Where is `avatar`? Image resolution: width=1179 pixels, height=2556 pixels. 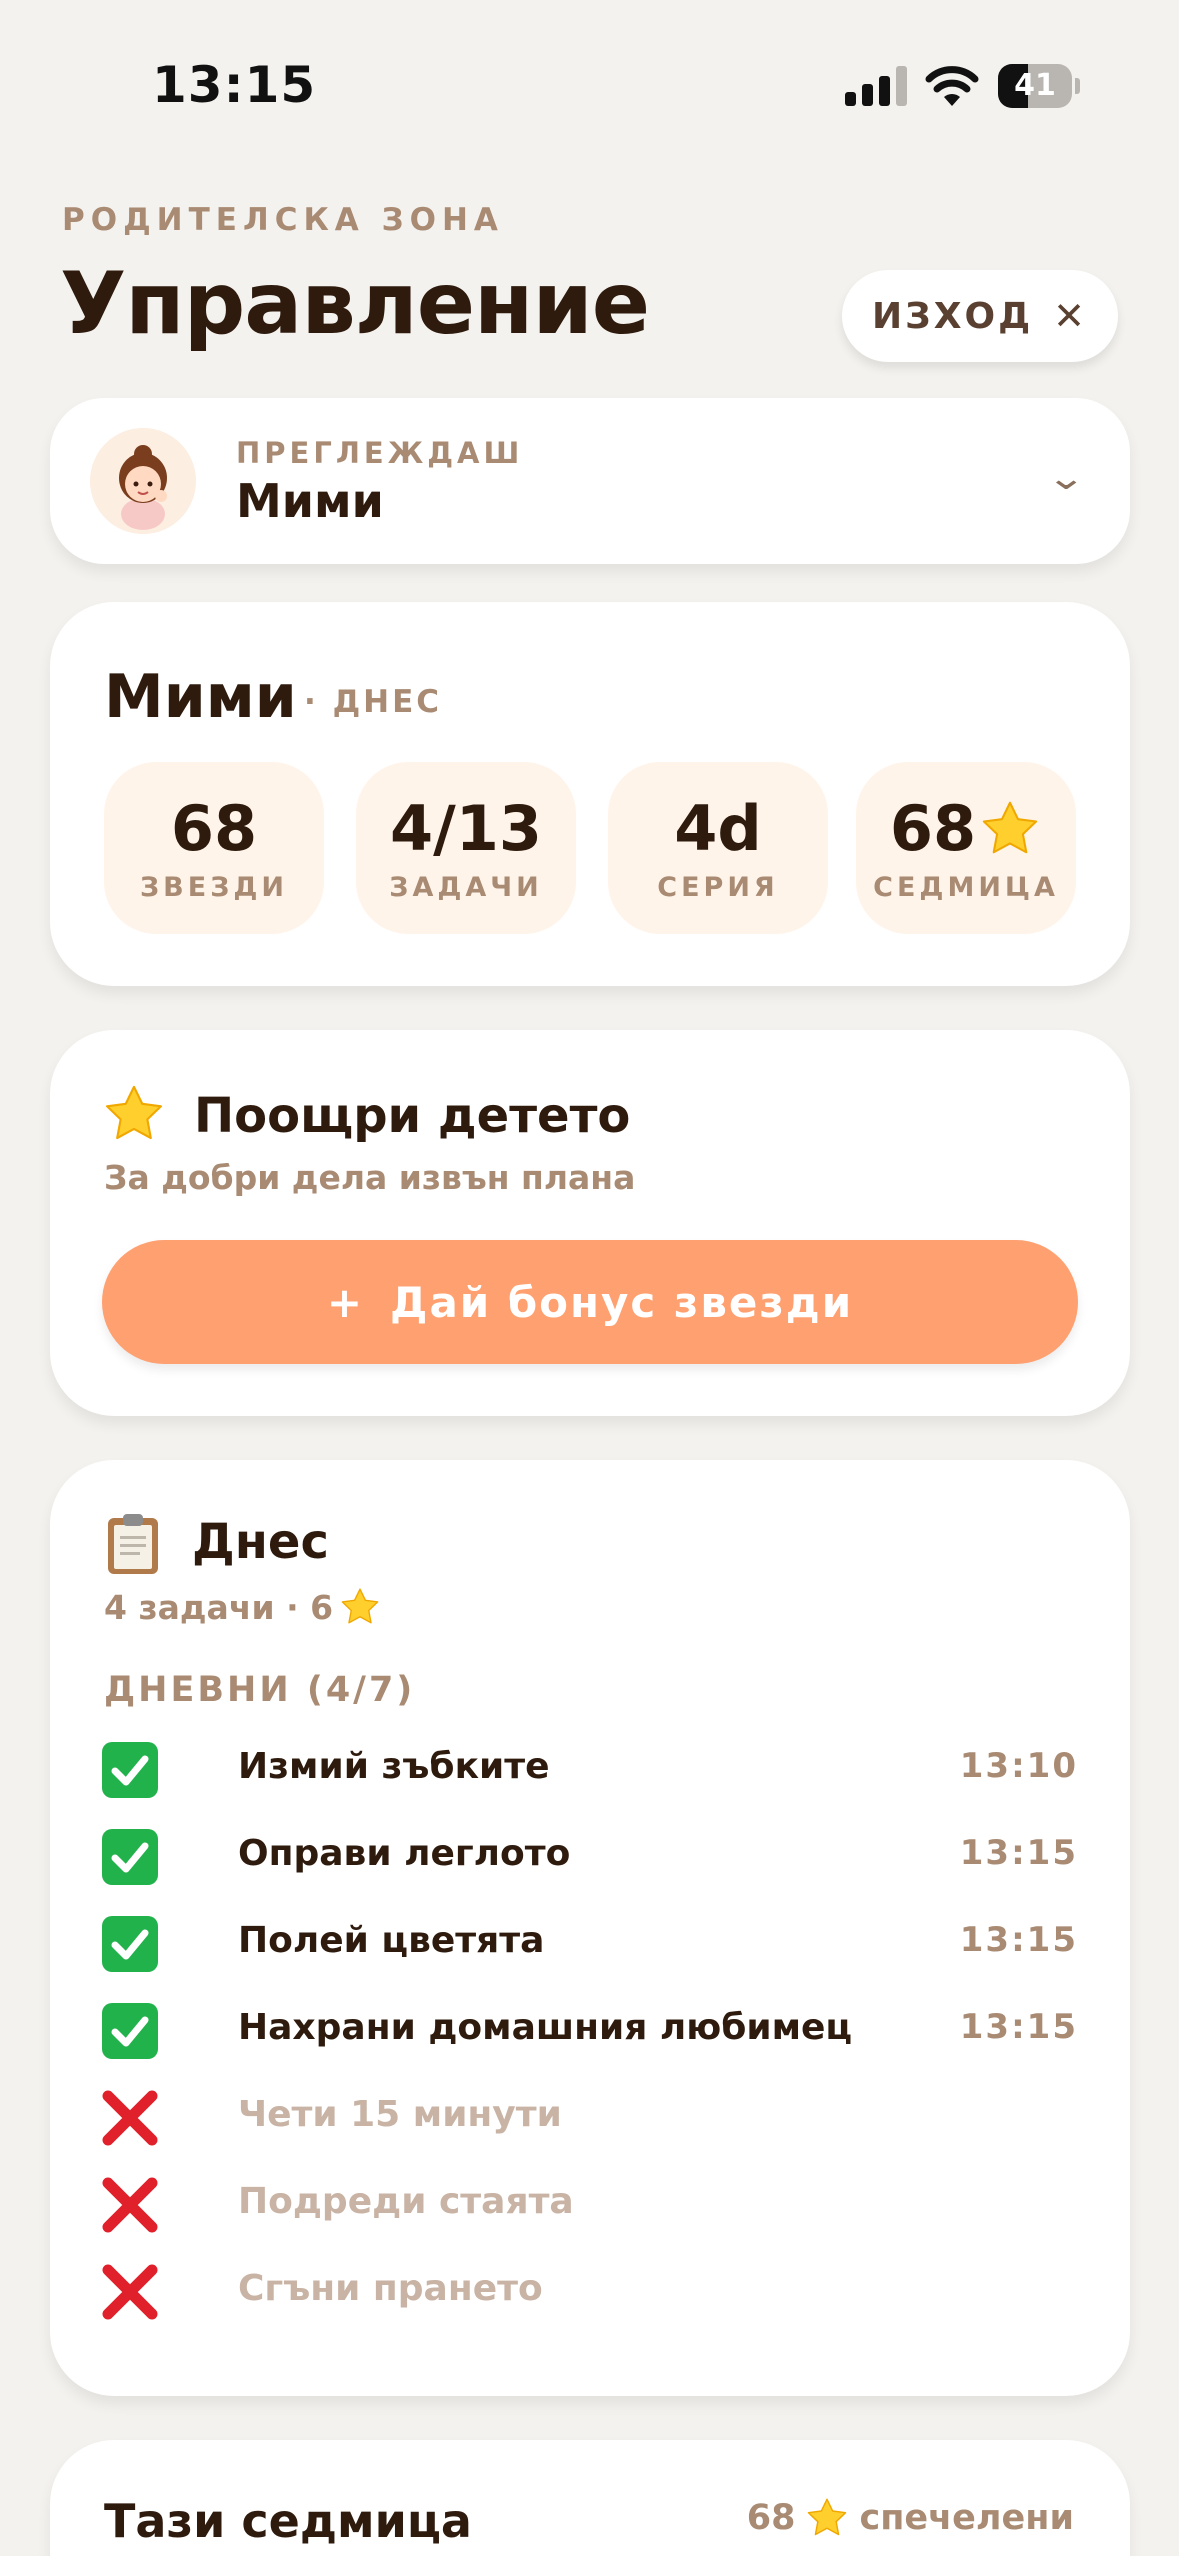
avatar is located at coordinates (143, 481).